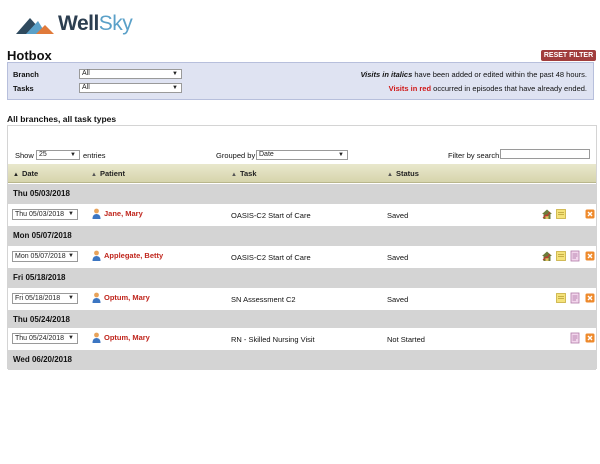 This screenshot has width=600, height=464. I want to click on reset-filter-button: RESET FILTER, so click(568, 55).